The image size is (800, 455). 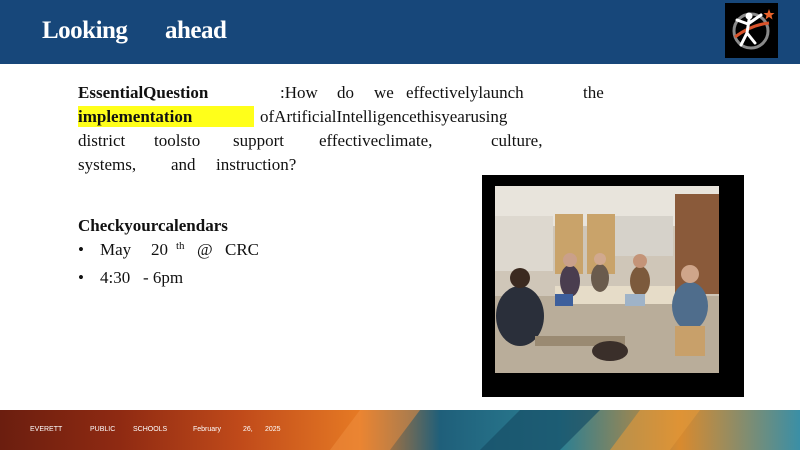 What do you see at coordinates (102, 140) in the screenshot?
I see `eq-word: district` at bounding box center [102, 140].